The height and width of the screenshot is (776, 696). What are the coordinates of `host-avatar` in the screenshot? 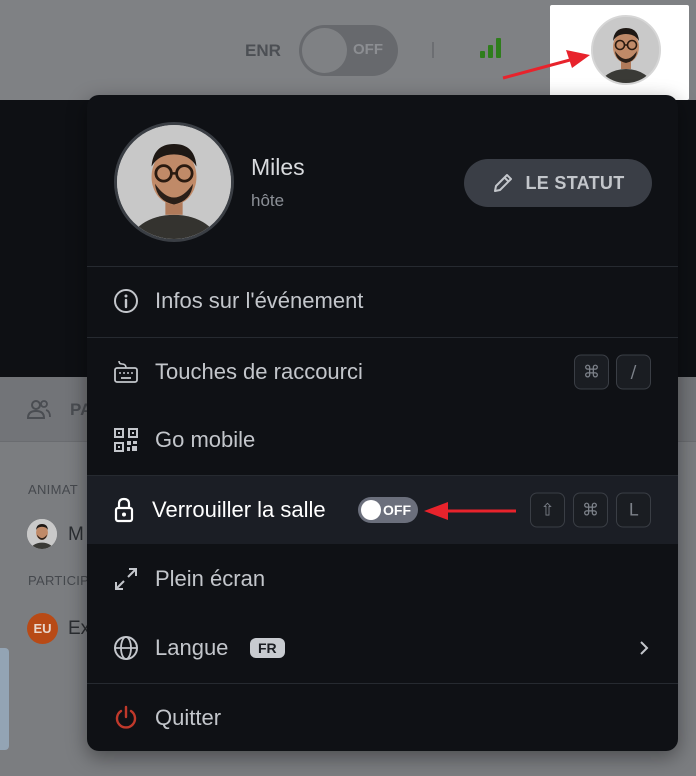 It's located at (42, 534).